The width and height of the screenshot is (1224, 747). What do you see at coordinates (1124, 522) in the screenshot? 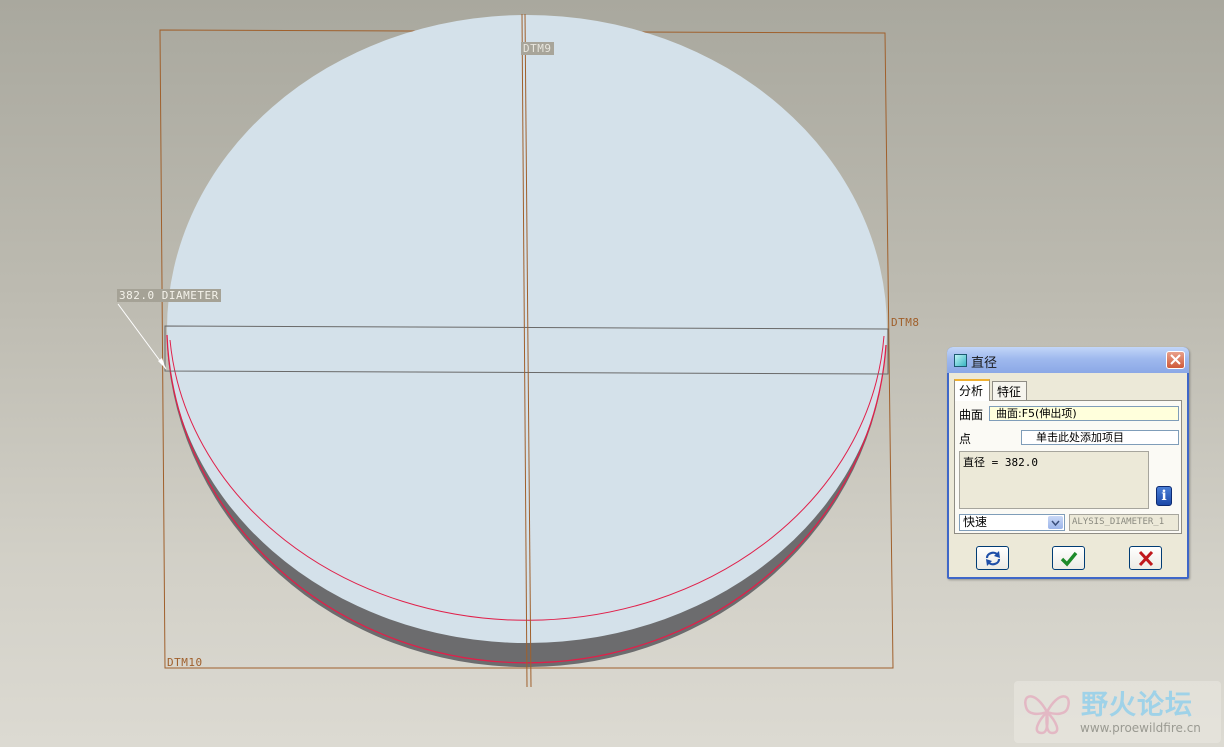
I see `analysis-name-field: ALYSIS_DIAMETER_1` at bounding box center [1124, 522].